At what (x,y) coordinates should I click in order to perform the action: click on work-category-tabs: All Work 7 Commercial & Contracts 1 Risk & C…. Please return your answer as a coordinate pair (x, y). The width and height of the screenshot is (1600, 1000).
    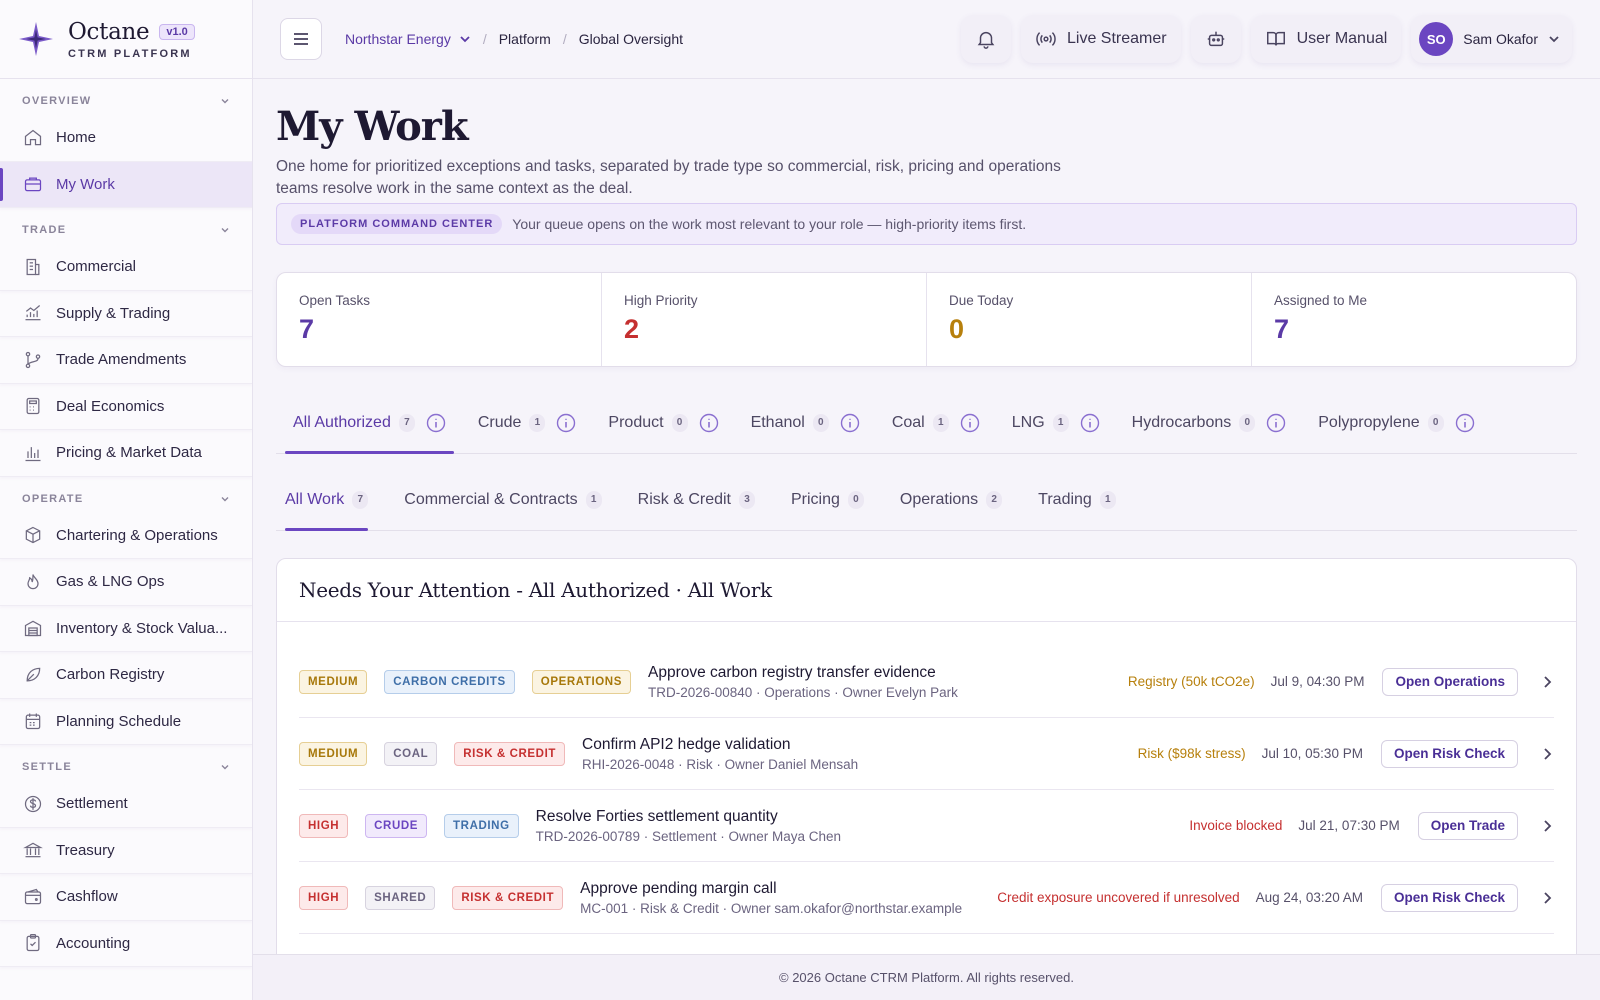
    Looking at the image, I should click on (926, 500).